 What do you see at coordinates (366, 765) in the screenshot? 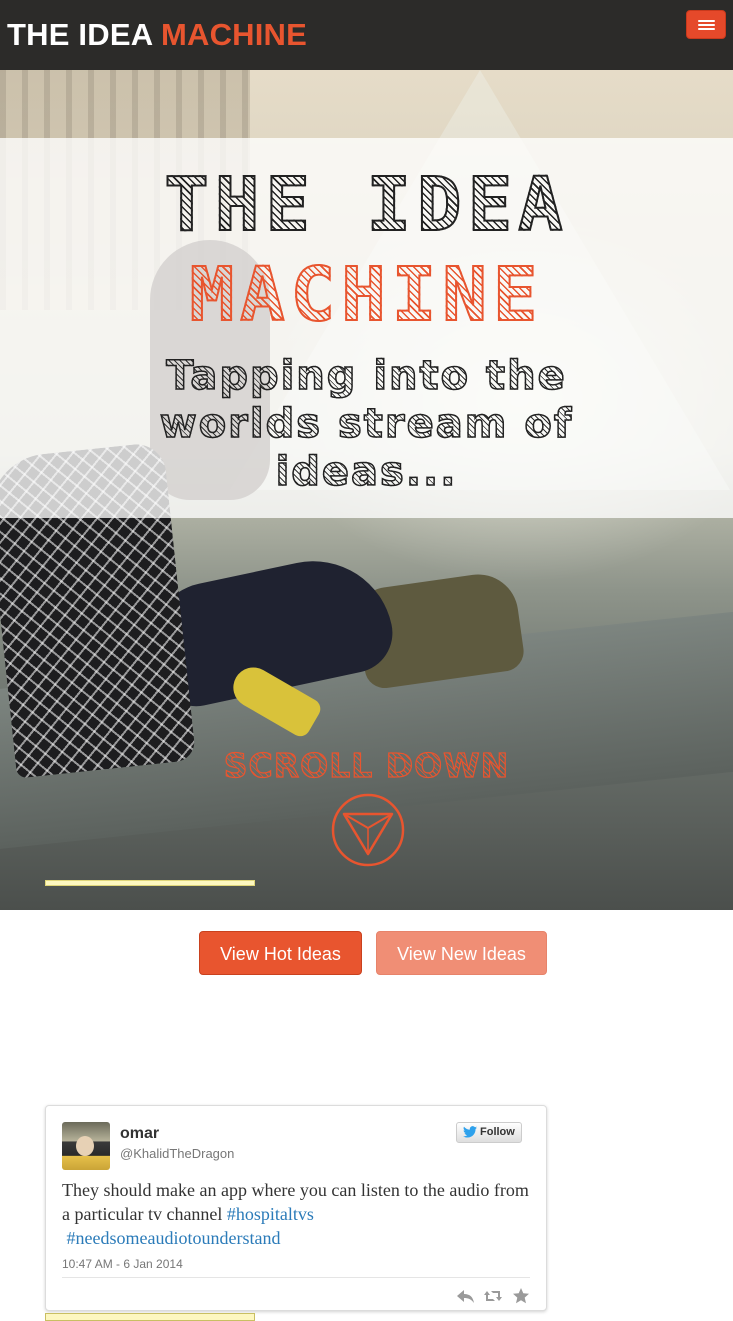
I see `scroll-down-label: SCROLL DOWN` at bounding box center [366, 765].